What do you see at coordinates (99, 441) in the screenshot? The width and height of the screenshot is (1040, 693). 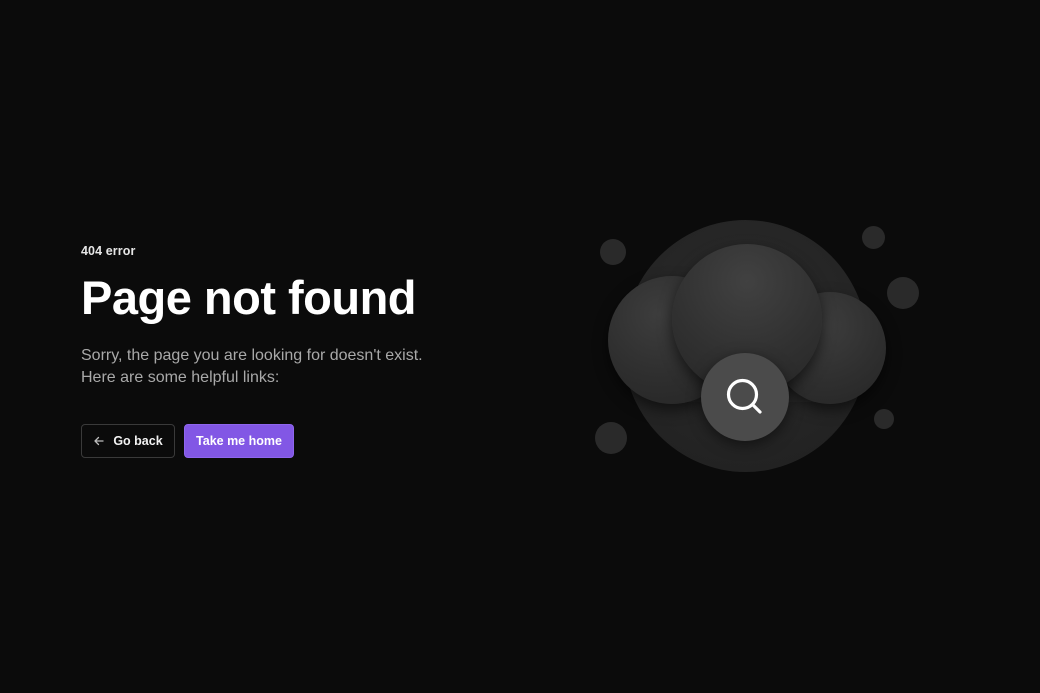 I see `arrow-left-icon` at bounding box center [99, 441].